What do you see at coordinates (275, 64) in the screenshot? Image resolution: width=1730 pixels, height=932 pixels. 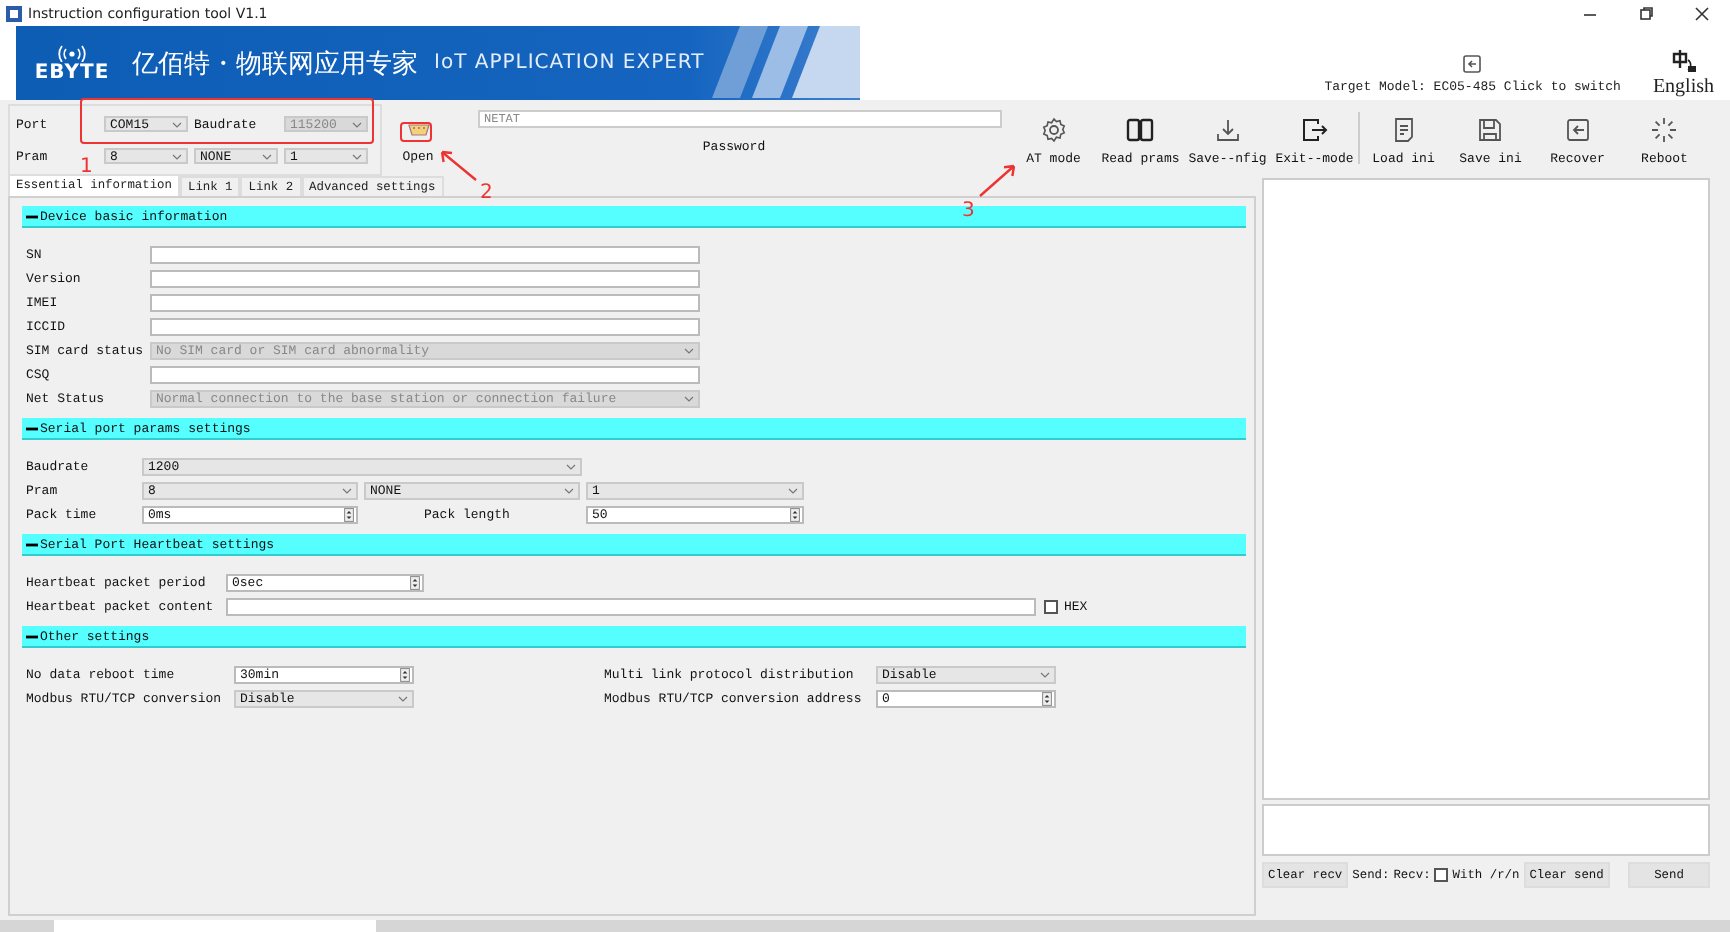 I see `slogan: 亿佰特・物联网应用专家` at bounding box center [275, 64].